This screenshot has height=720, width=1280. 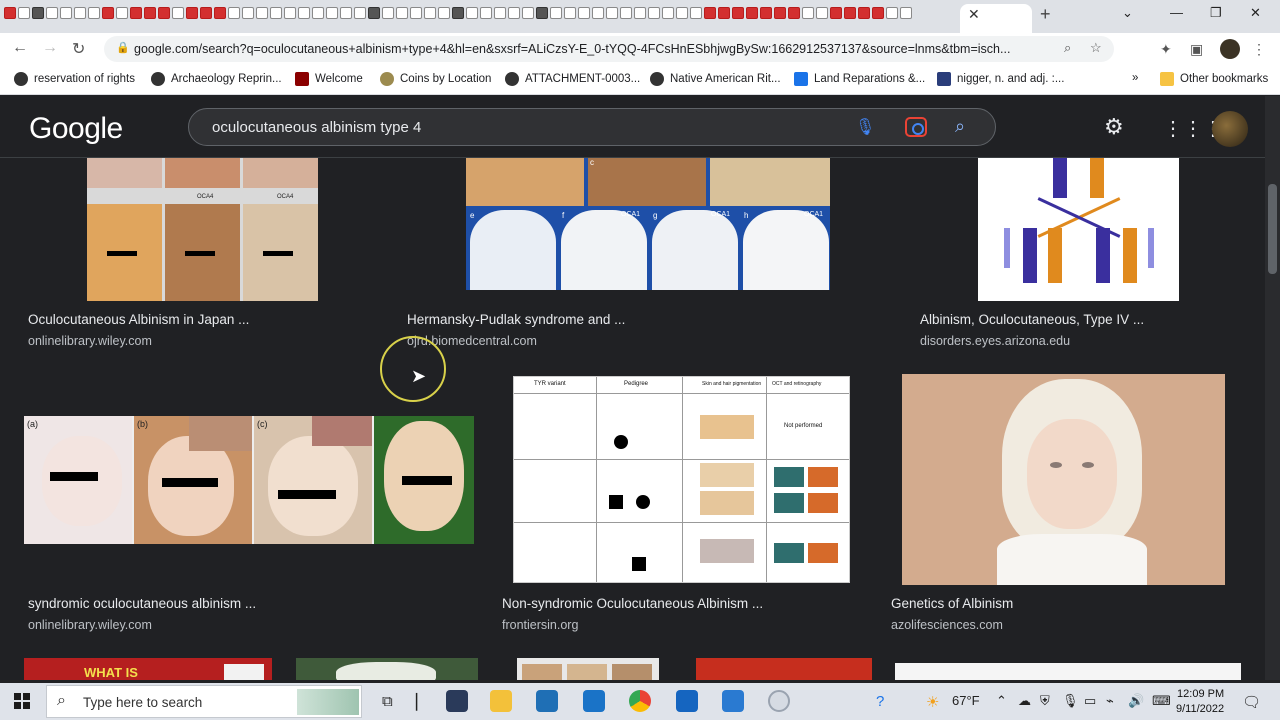 What do you see at coordinates (974, 14) in the screenshot?
I see `tab-close-icon: ✕` at bounding box center [974, 14].